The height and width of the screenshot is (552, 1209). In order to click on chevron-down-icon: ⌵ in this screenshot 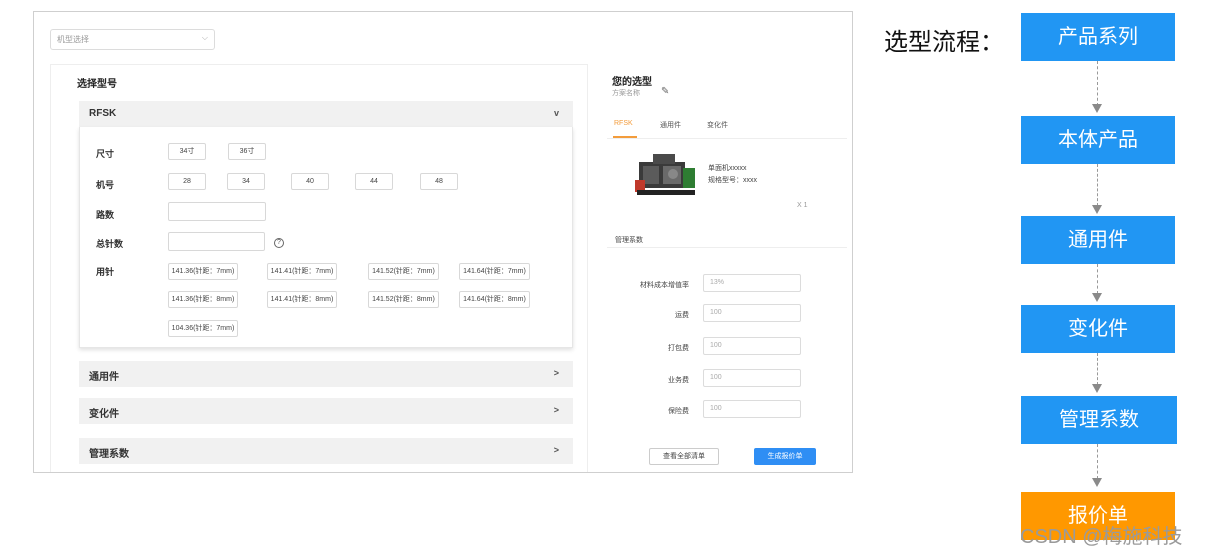, I will do `click(204, 37)`.